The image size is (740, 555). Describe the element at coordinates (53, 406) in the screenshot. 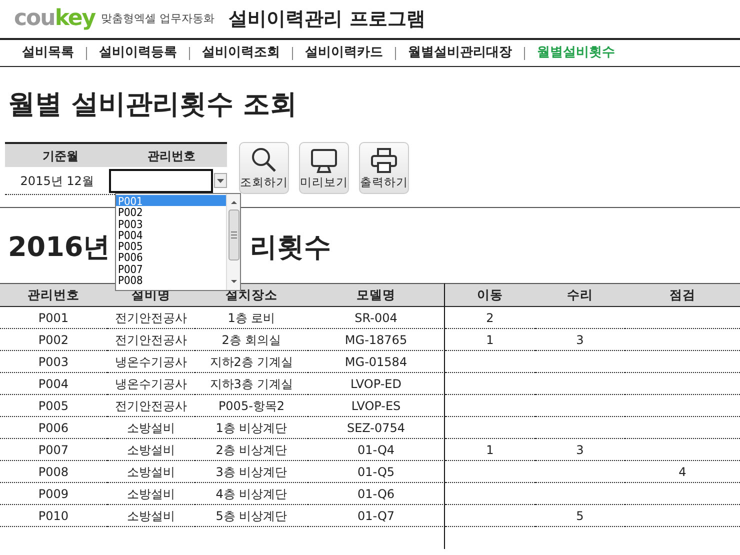

I see `table-cell: P005` at that location.